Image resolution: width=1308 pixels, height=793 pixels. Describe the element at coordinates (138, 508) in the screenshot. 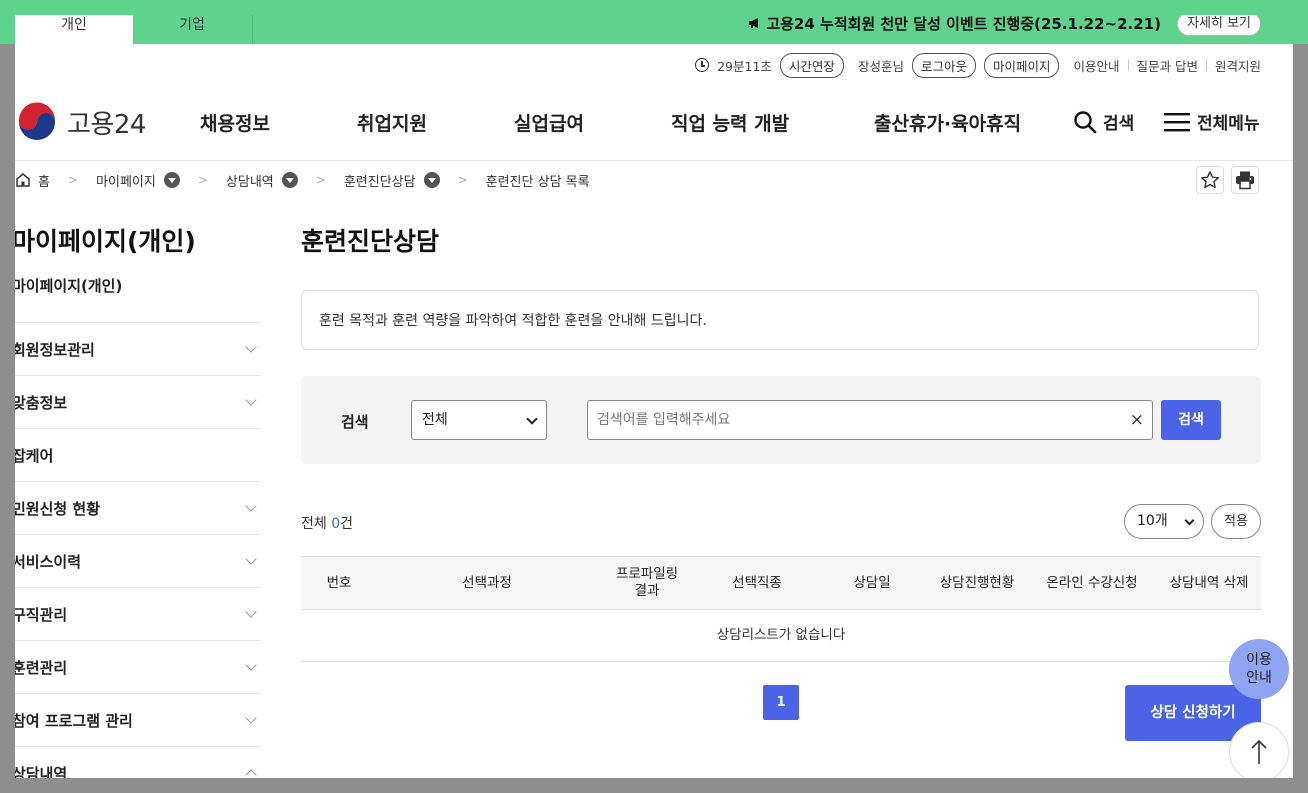

I see `sidebar-item-civil-status: 민원신청 현황` at that location.